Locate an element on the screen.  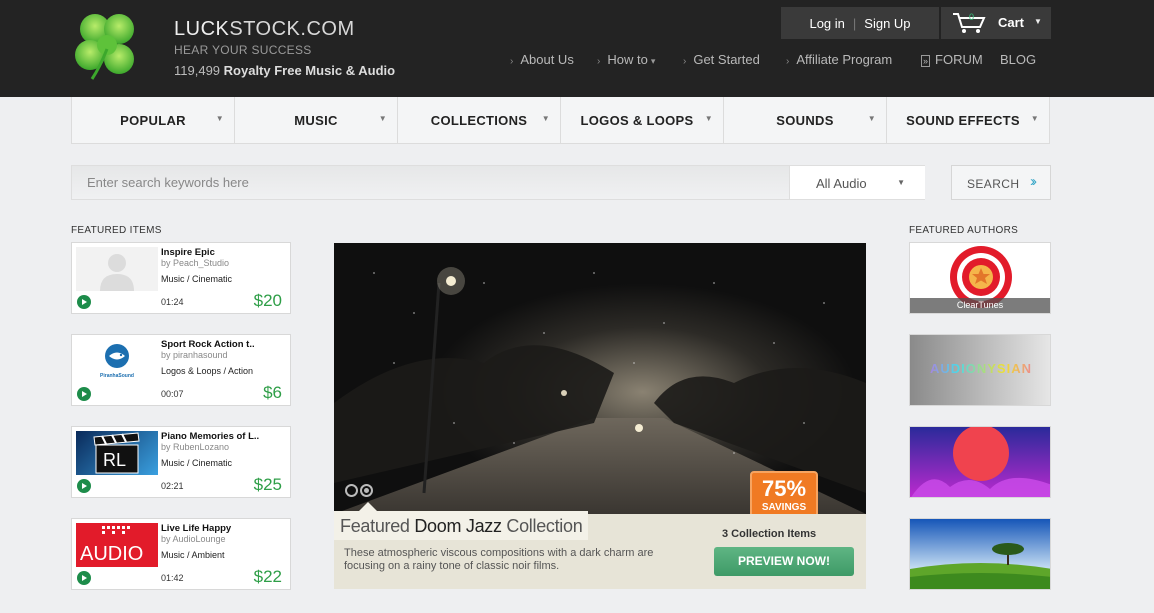
nav-forum: » FORUM is located at coordinates (952, 59).